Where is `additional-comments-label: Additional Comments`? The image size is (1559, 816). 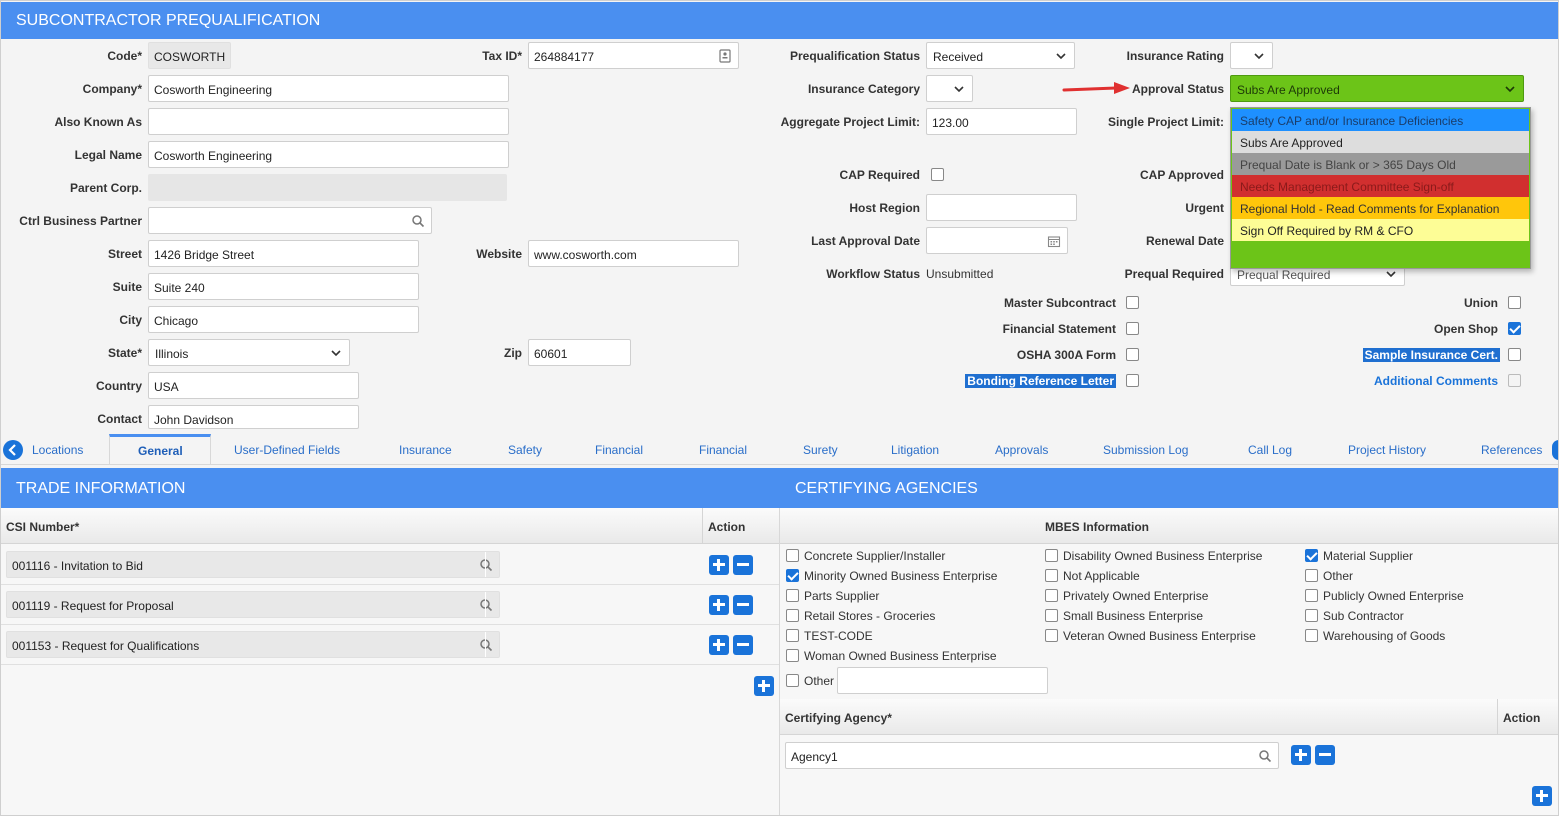
additional-comments-label: Additional Comments is located at coordinates (1414, 381).